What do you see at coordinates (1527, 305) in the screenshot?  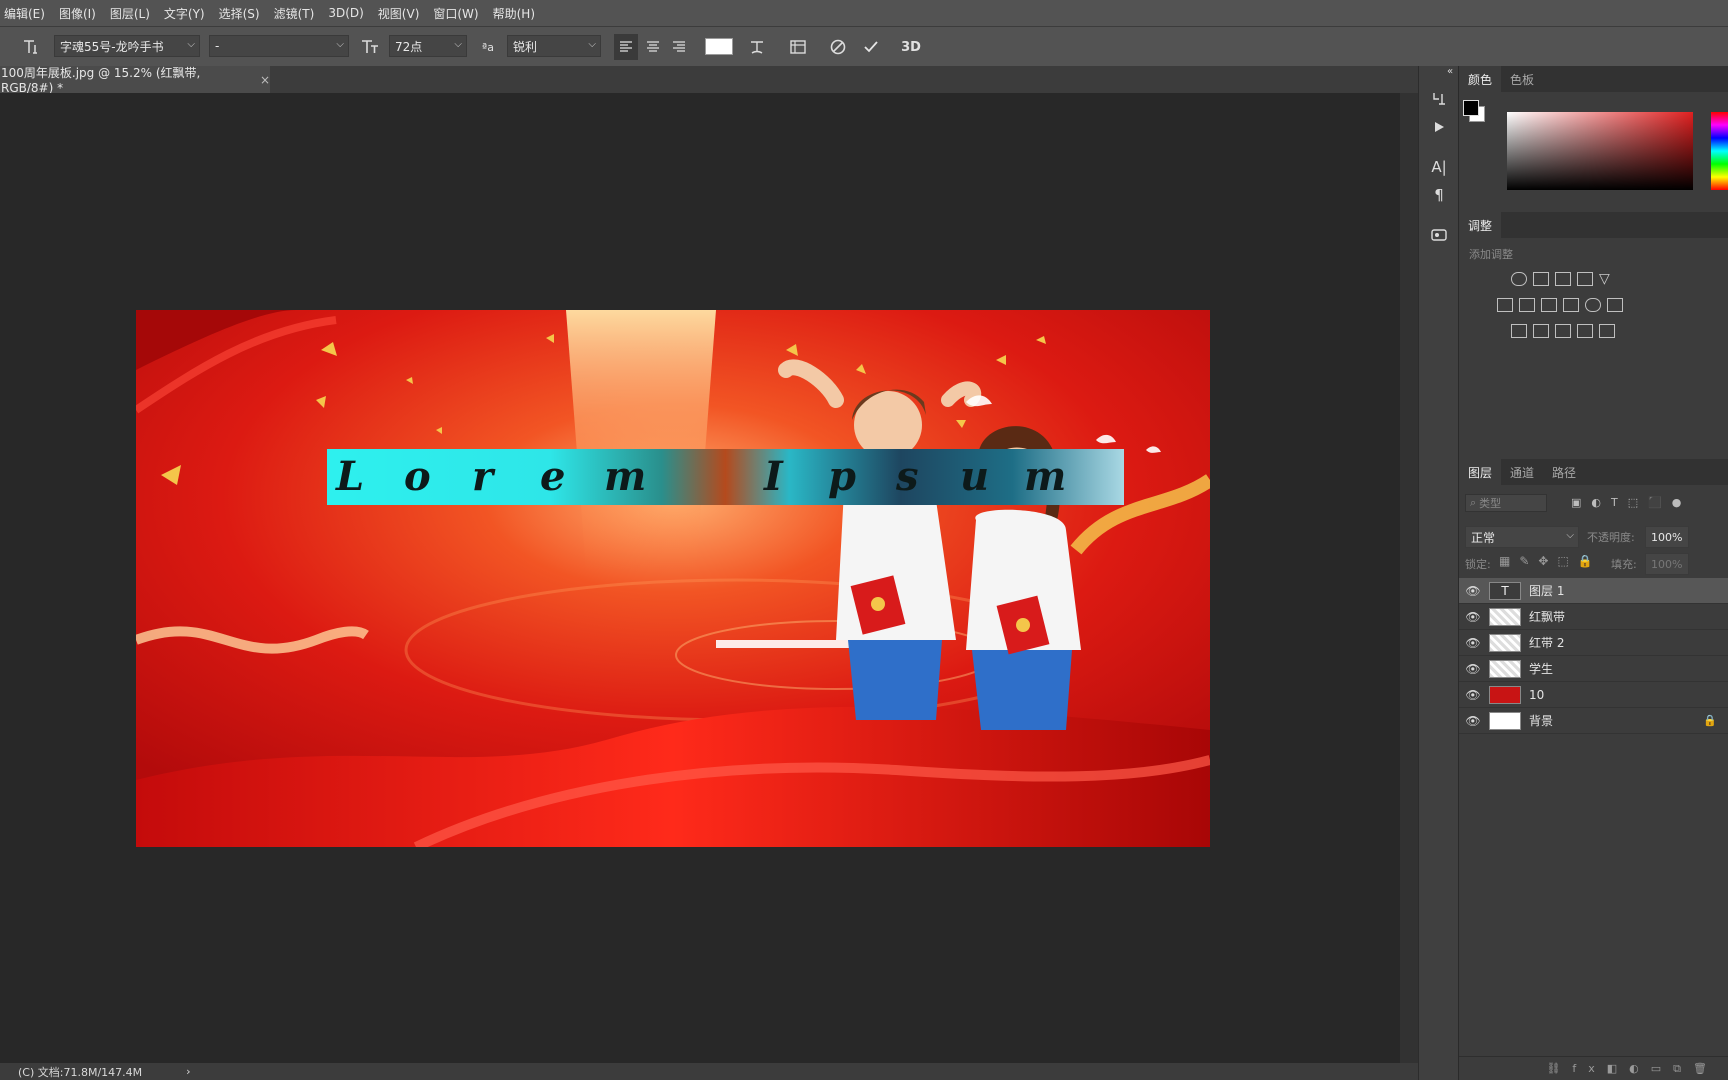 I see `color-balance-icon` at bounding box center [1527, 305].